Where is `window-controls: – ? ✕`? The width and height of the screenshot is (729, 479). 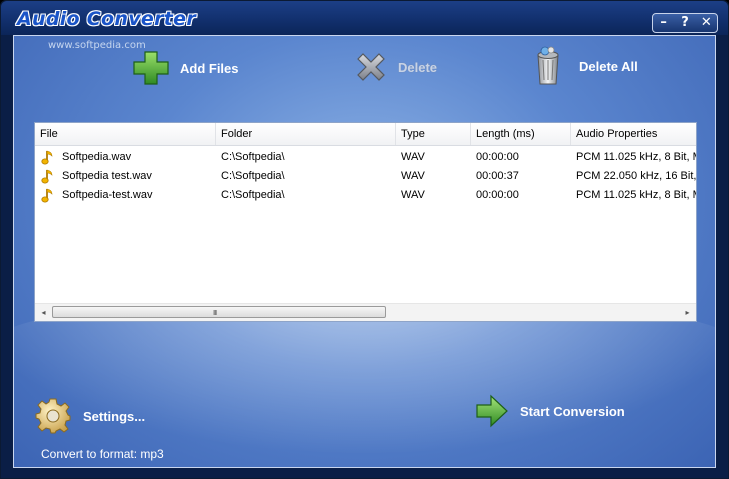 window-controls: – ? ✕ is located at coordinates (685, 23).